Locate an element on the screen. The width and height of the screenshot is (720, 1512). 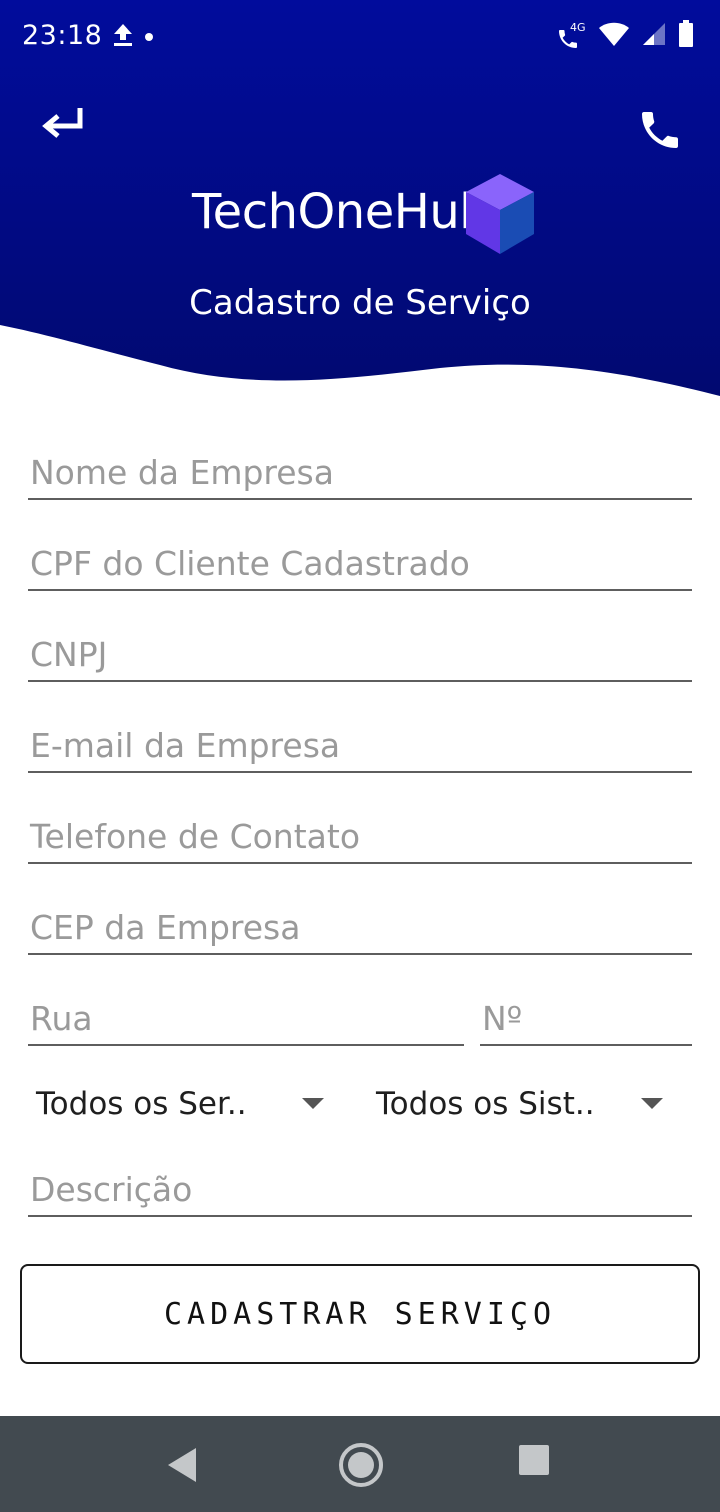
service-select: Todos os Ser.. is located at coordinates (183, 1104).